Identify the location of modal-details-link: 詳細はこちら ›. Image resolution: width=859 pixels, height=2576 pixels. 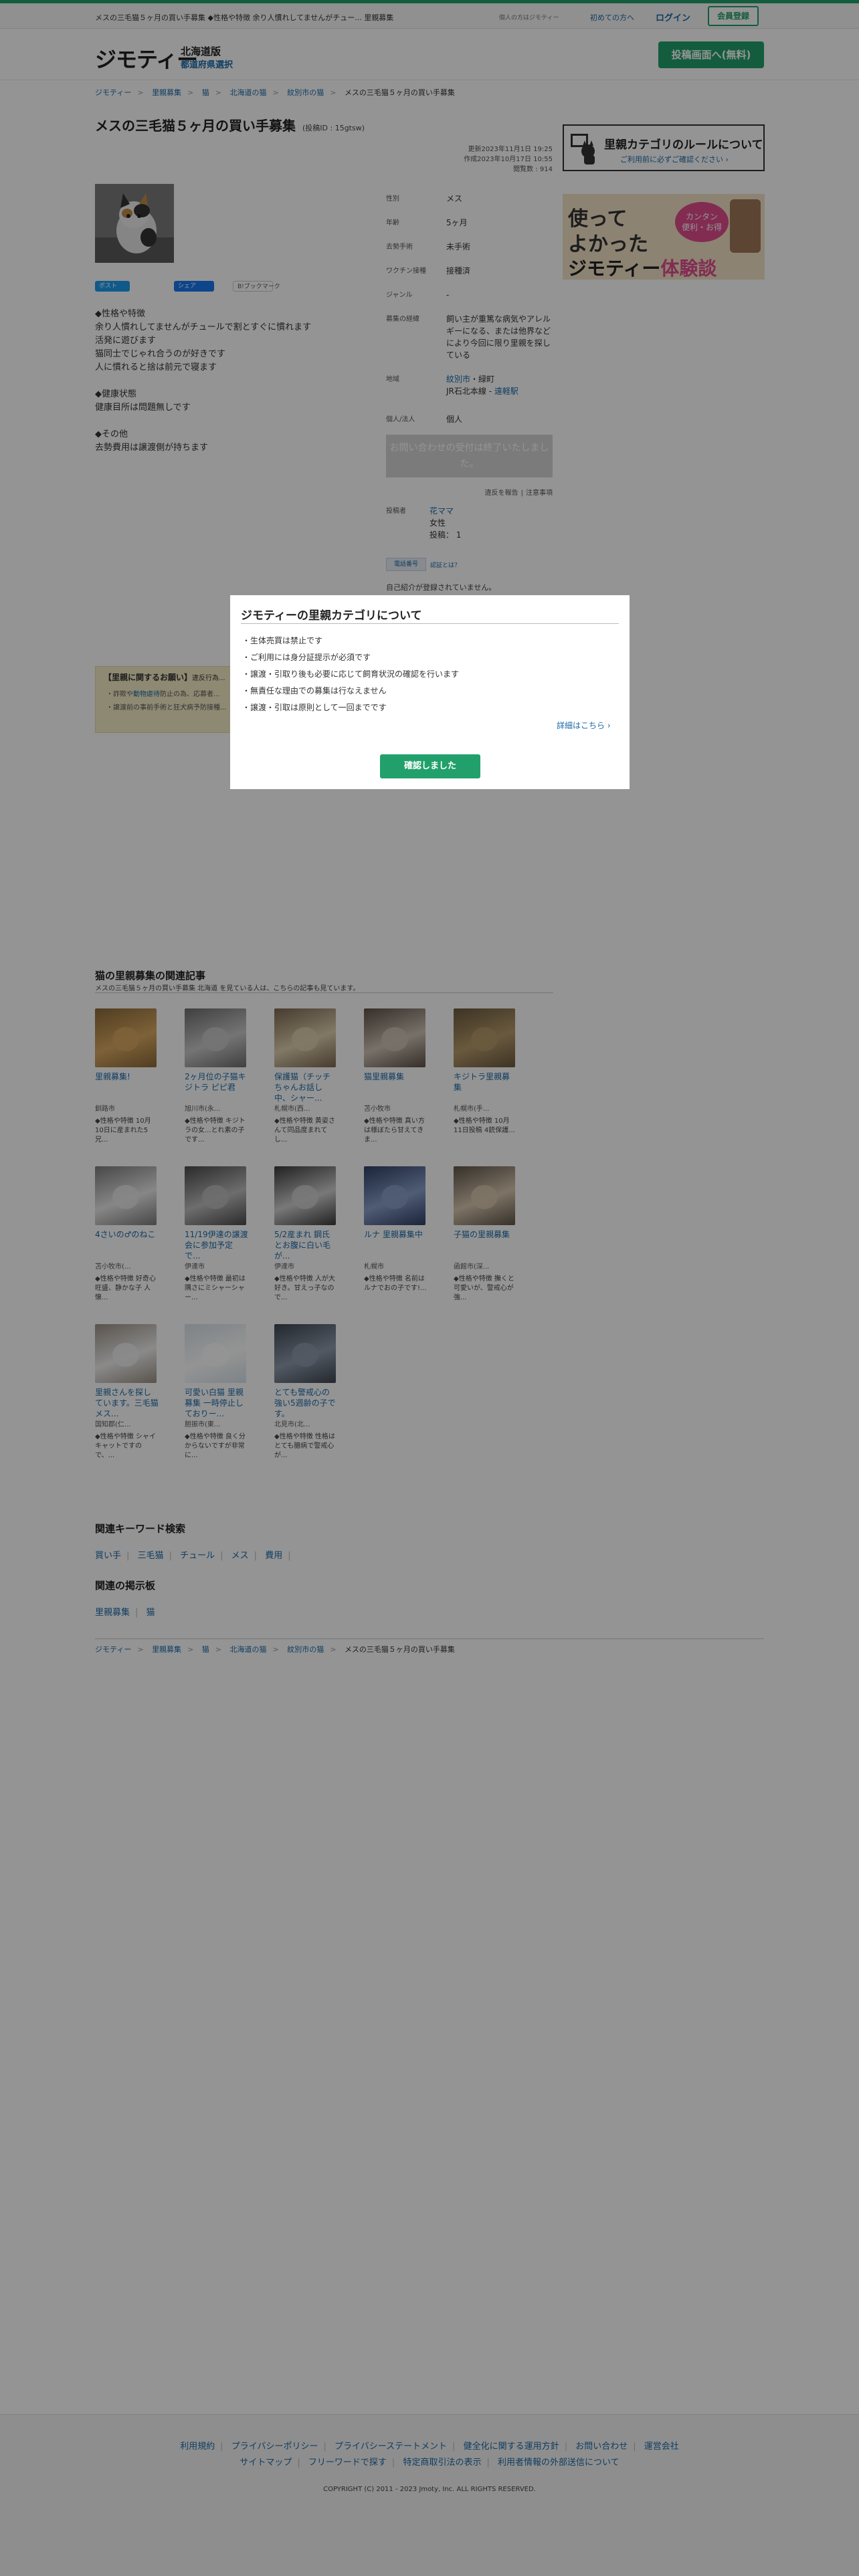
(584, 726).